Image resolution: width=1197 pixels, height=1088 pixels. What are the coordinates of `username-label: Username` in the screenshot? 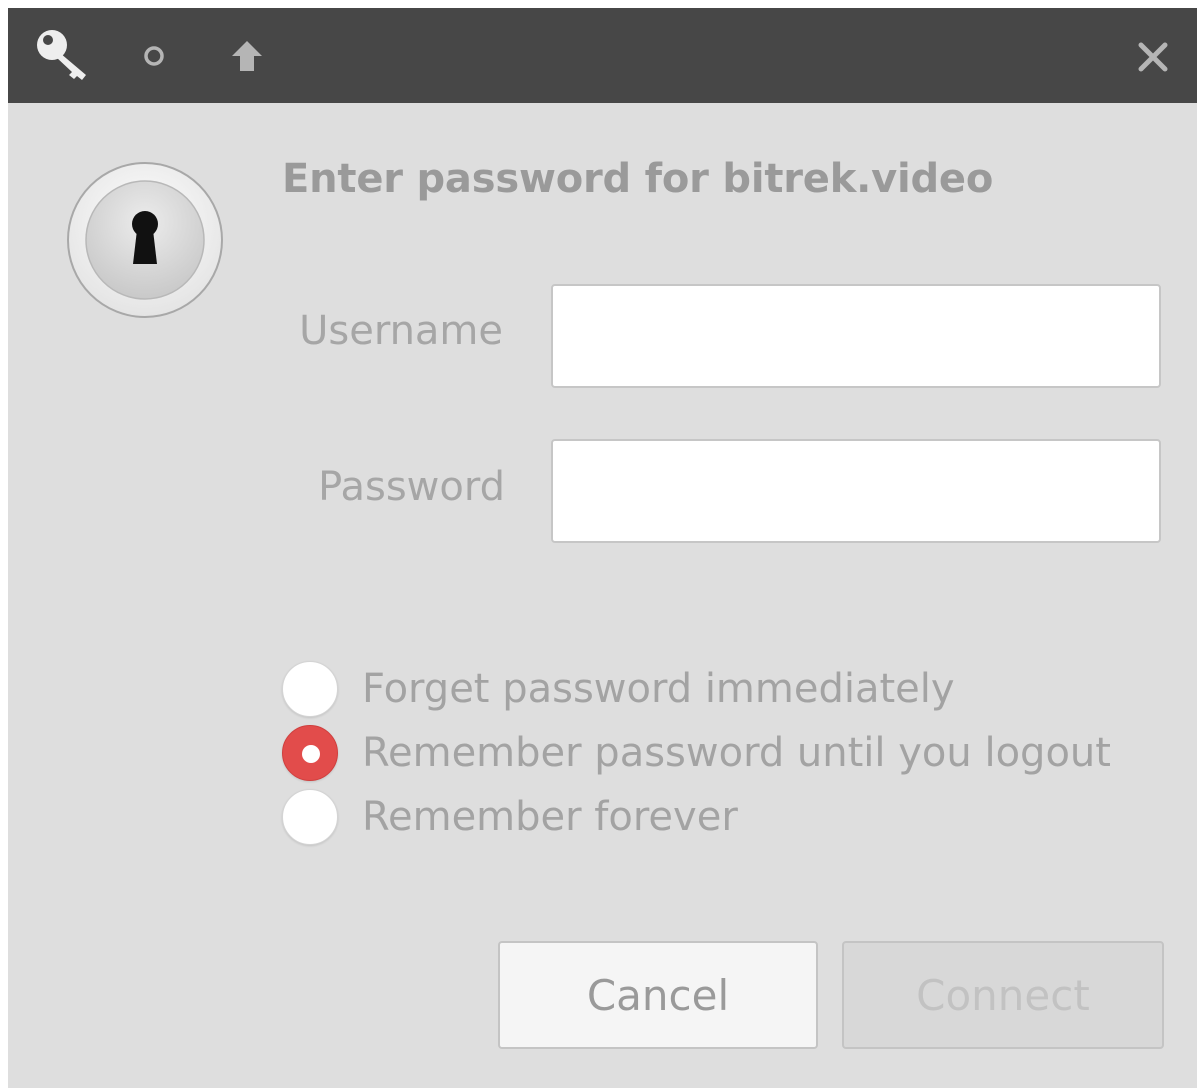 It's located at (401, 331).